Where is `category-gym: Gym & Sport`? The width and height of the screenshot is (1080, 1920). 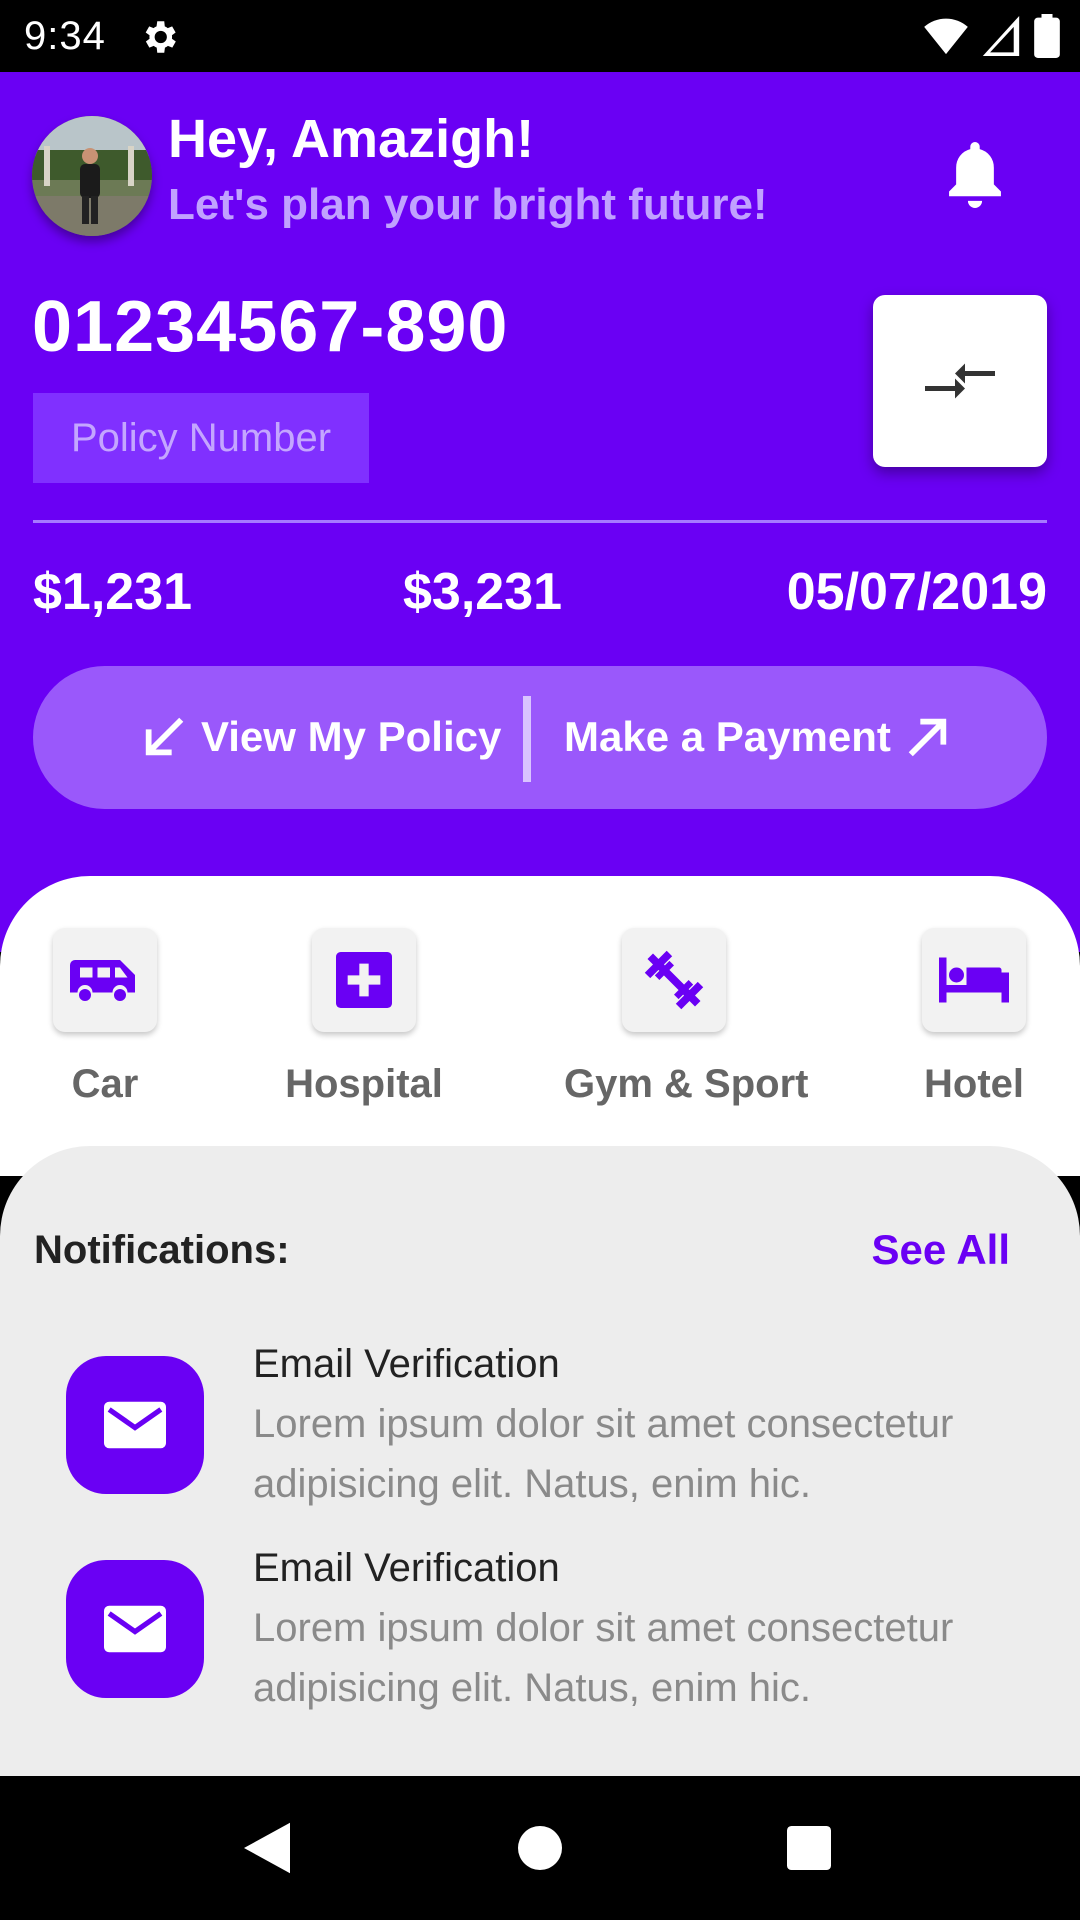 category-gym: Gym & Sport is located at coordinates (686, 1017).